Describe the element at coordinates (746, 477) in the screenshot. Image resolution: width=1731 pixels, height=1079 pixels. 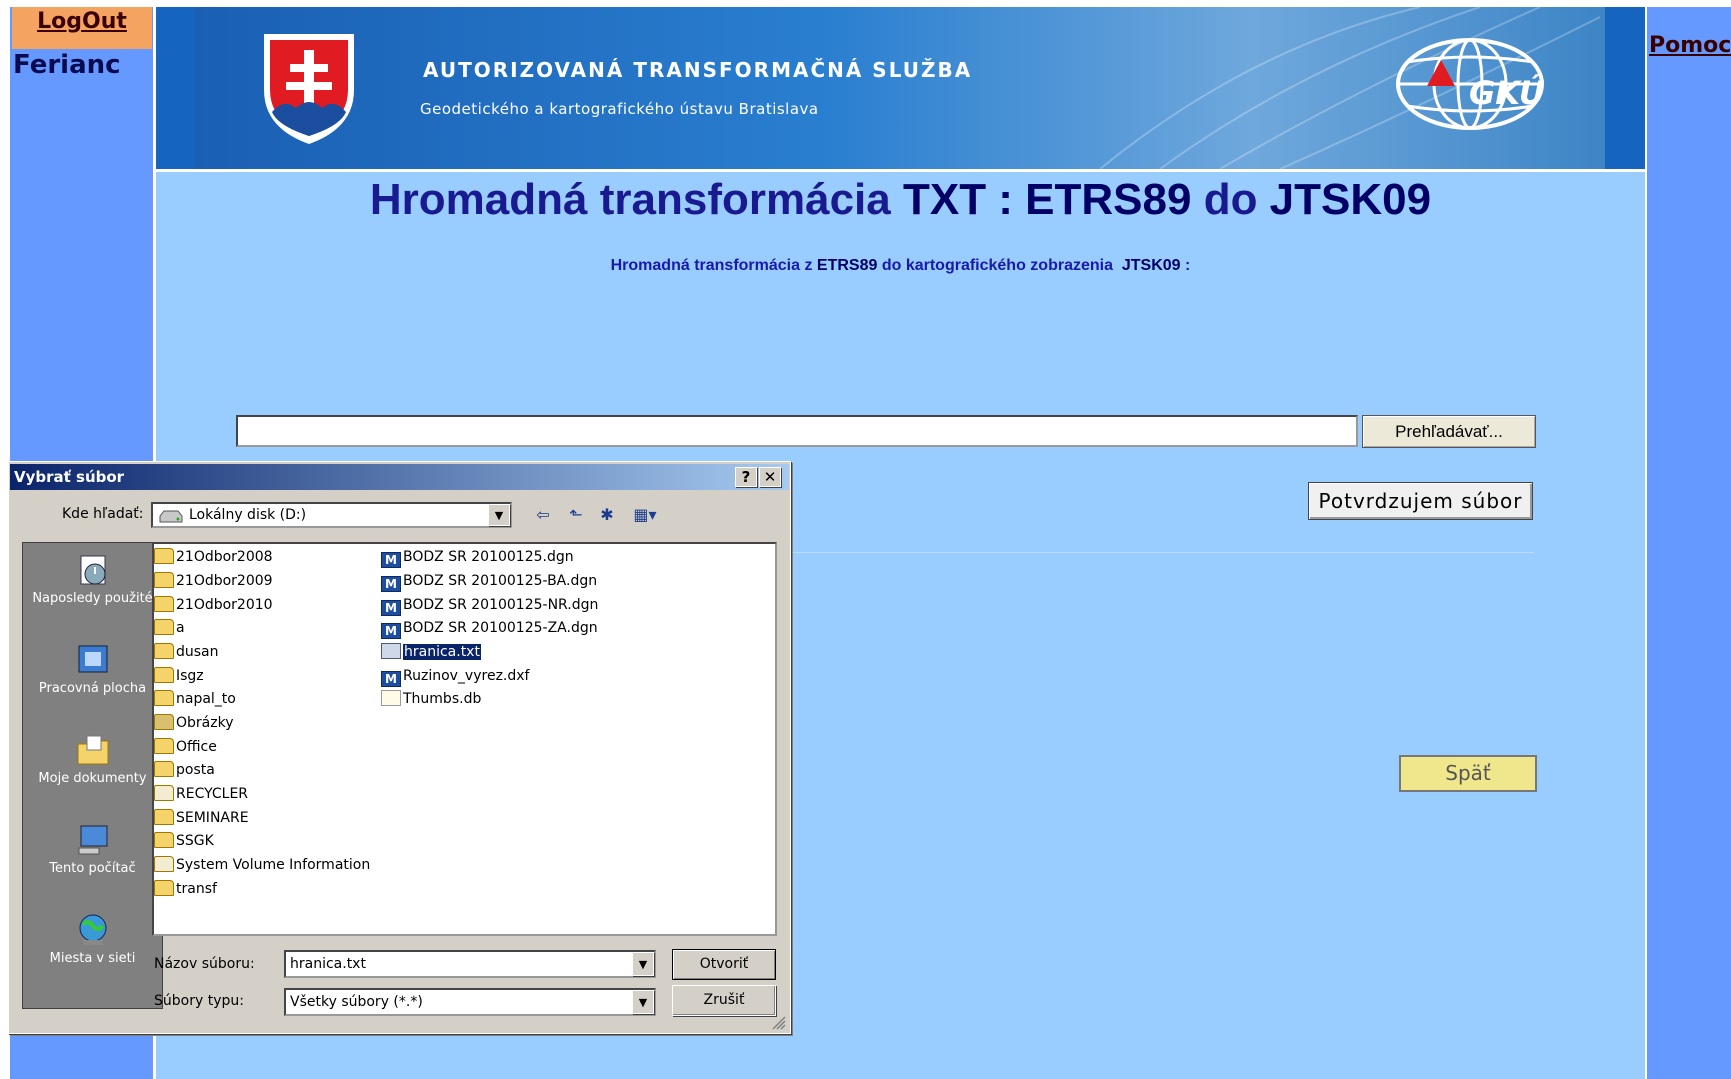
I see `dialog-help-button: ?` at that location.